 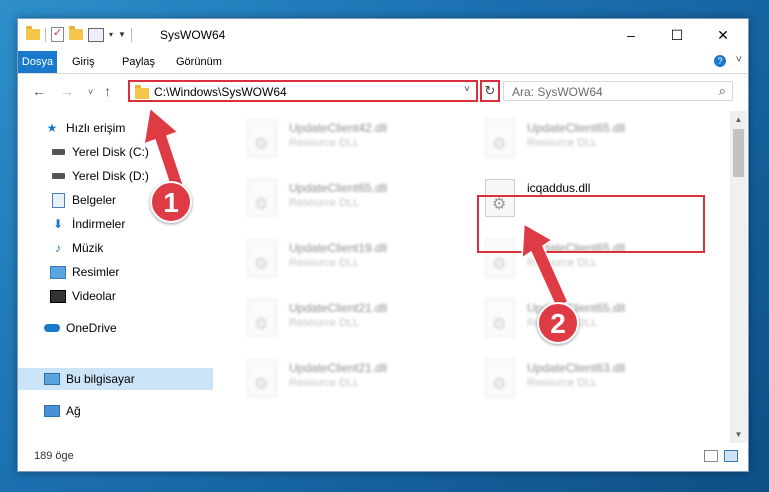 I want to click on vertical-scrollbar: ▲ ▼, so click(x=738, y=277).